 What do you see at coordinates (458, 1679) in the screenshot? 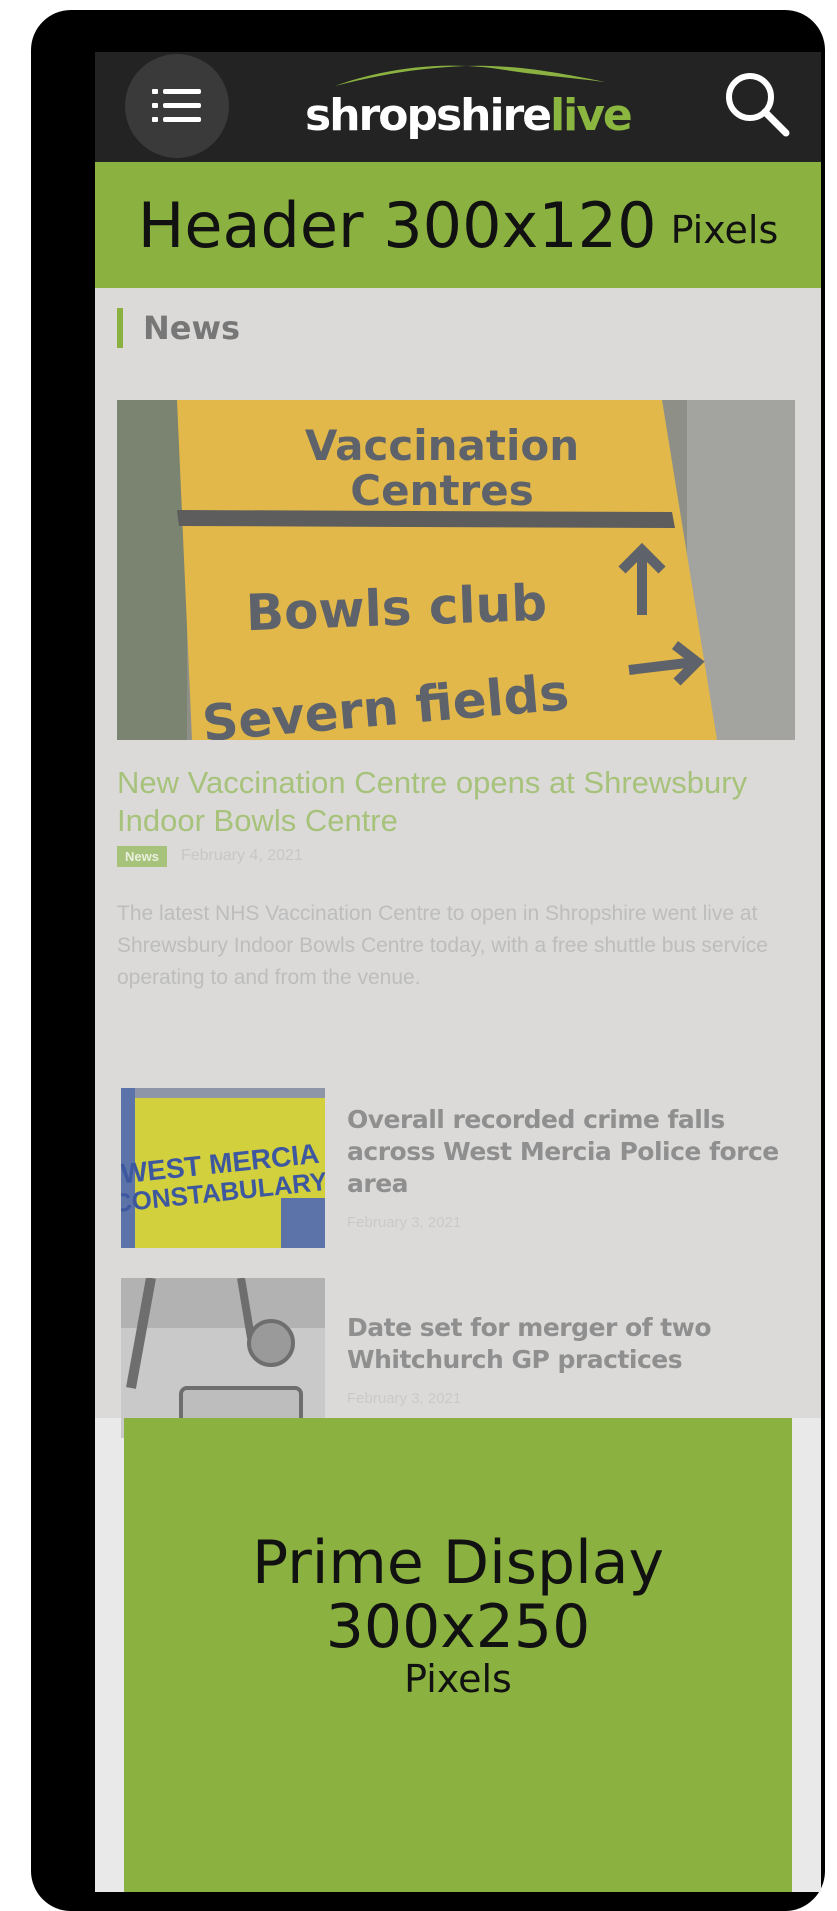
I see `prime-ad-unit: Pixels` at bounding box center [458, 1679].